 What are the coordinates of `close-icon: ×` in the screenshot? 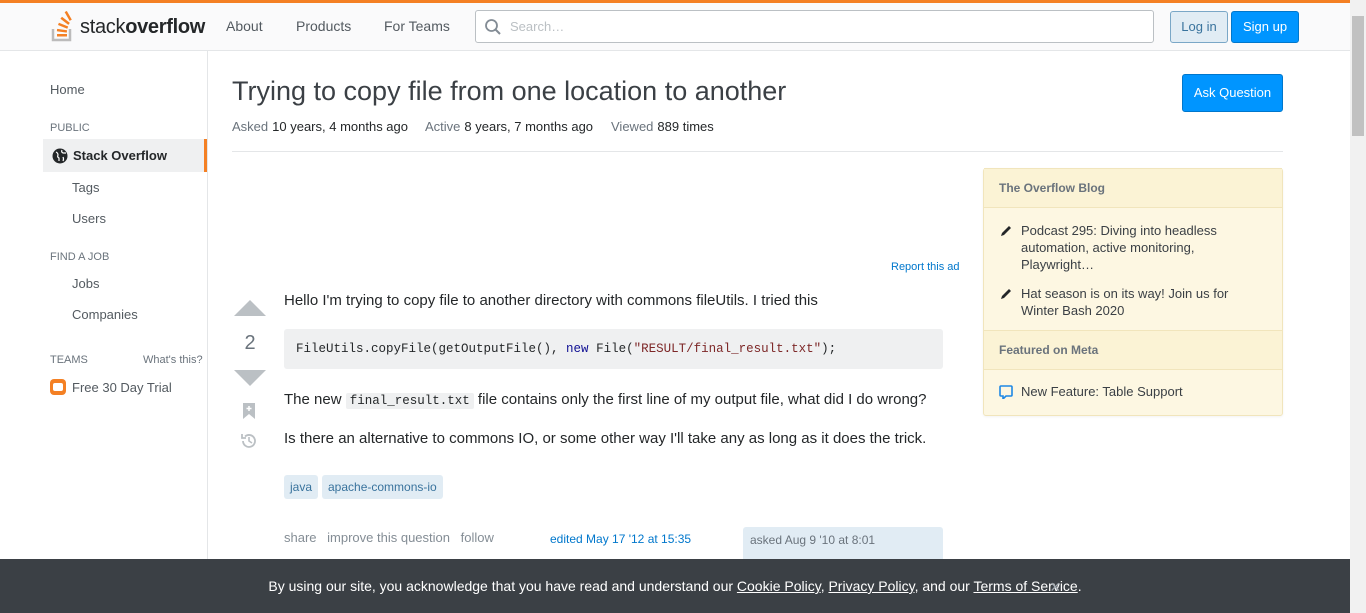 It's located at (1055, 587).